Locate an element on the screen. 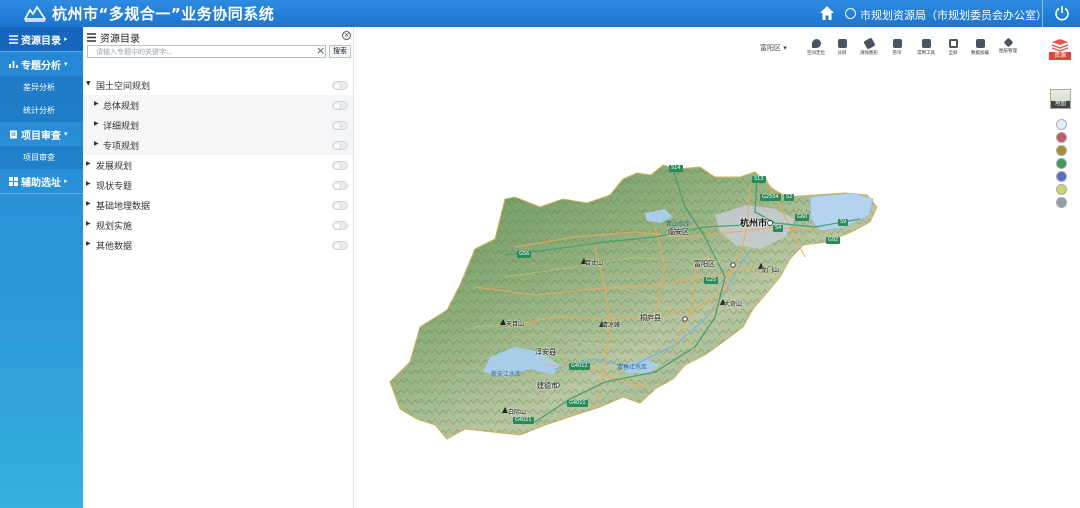  swipe-tool: 卷帘 is located at coordinates (897, 47).